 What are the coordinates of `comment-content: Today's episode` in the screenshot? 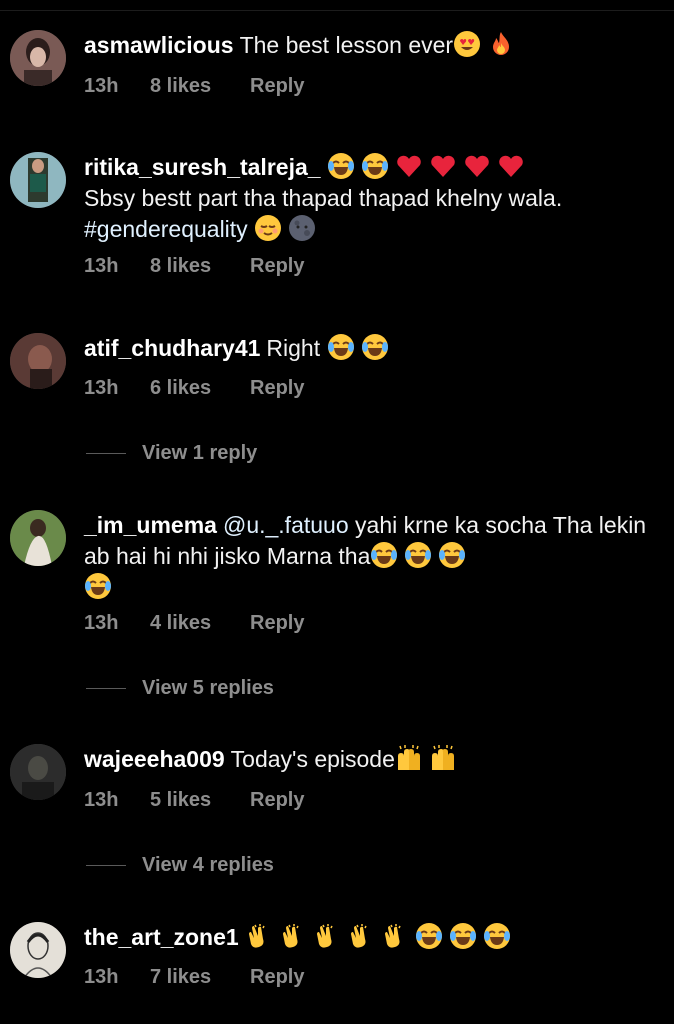 It's located at (312, 759).